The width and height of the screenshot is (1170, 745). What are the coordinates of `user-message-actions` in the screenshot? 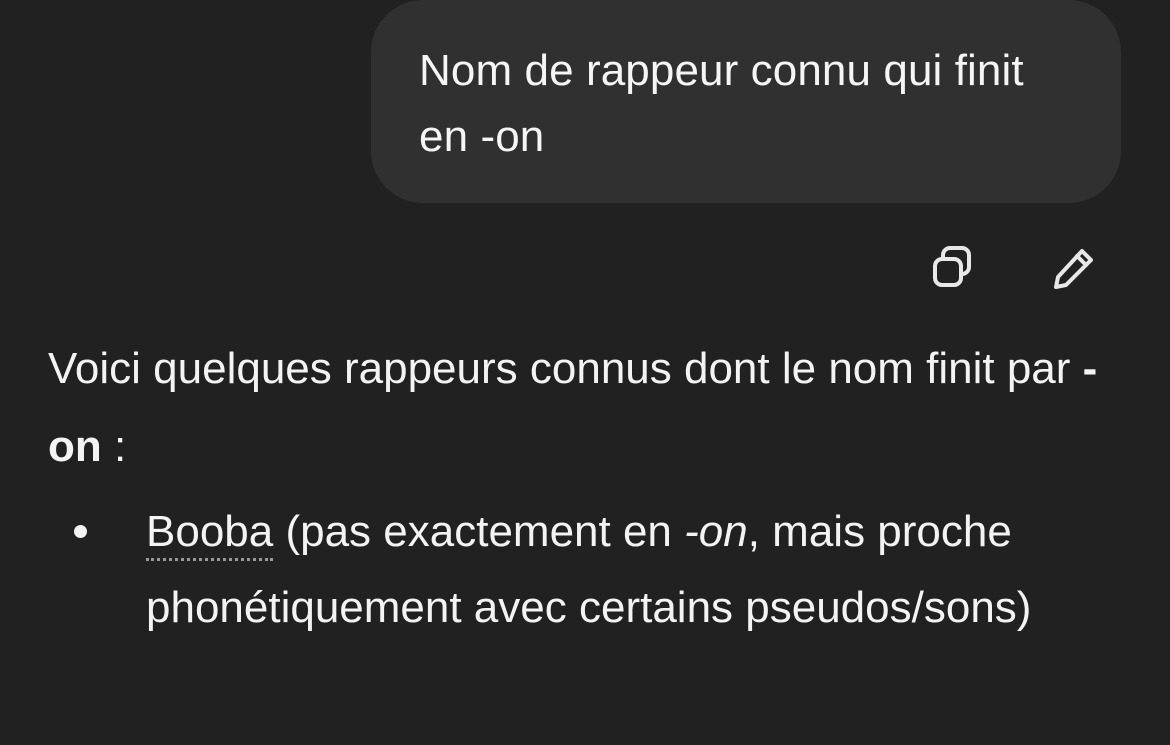 It's located at (1015, 266).